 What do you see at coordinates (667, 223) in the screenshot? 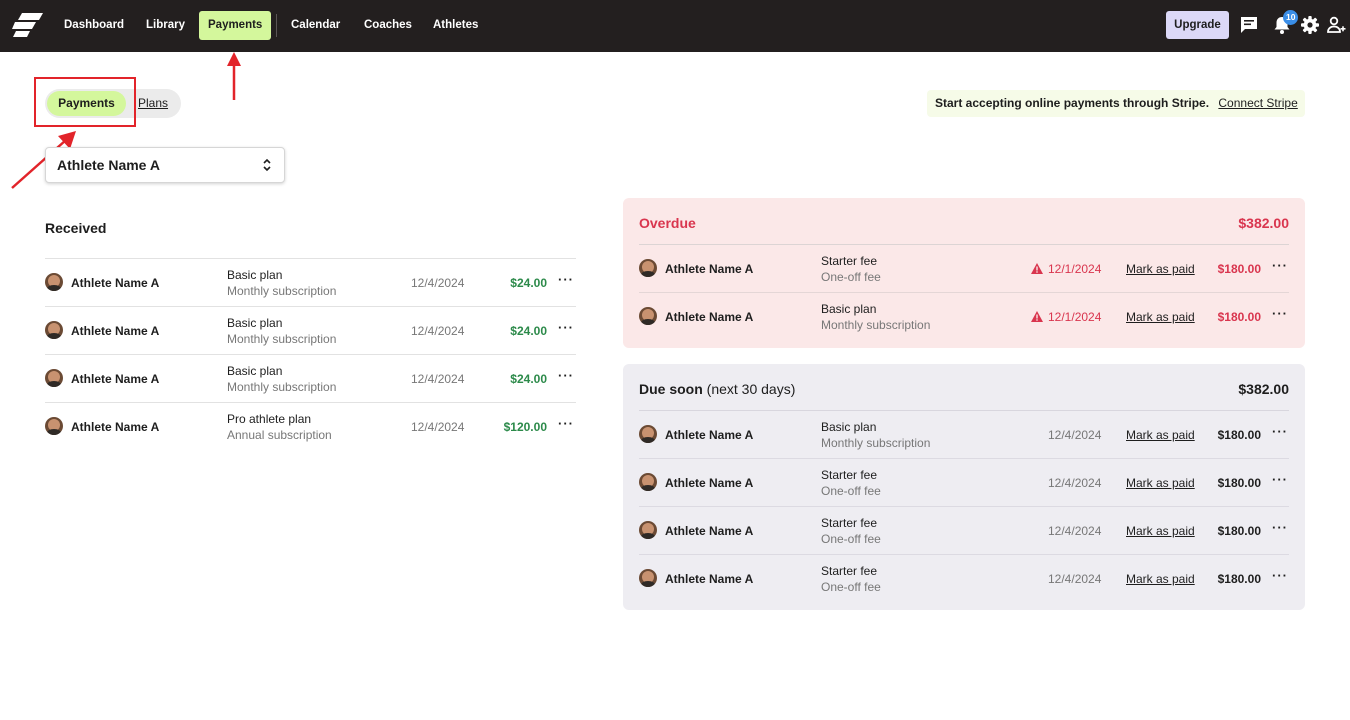
I see `overdue-title: Overdue` at bounding box center [667, 223].